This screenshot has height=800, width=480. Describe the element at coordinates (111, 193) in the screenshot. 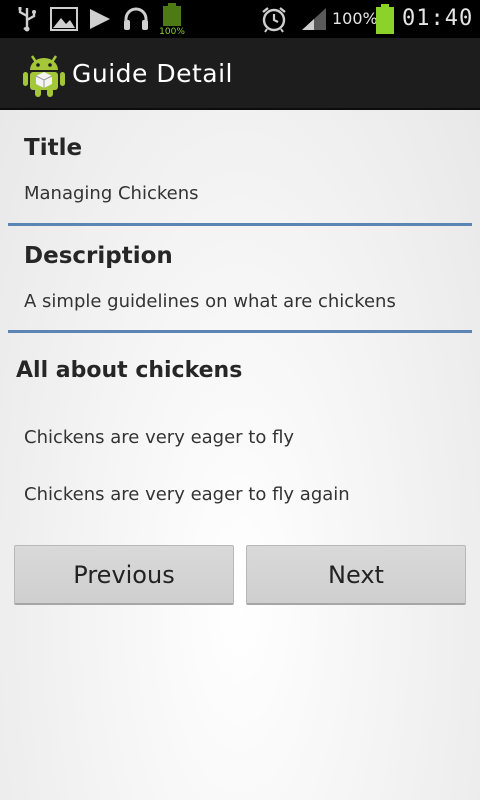

I see `title-value: Managing Chickens` at that location.